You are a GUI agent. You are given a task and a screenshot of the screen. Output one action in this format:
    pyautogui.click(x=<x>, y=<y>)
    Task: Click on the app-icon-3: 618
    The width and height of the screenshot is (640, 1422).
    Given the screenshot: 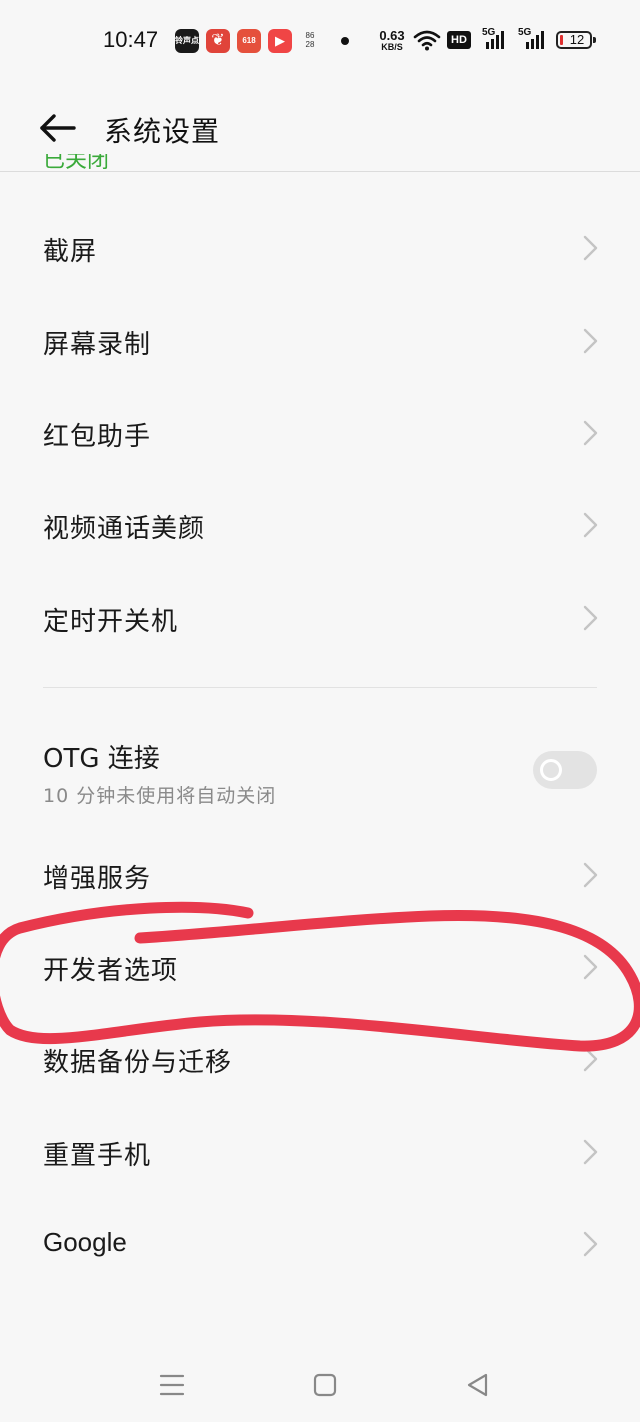 What is the action you would take?
    pyautogui.click(x=249, y=41)
    